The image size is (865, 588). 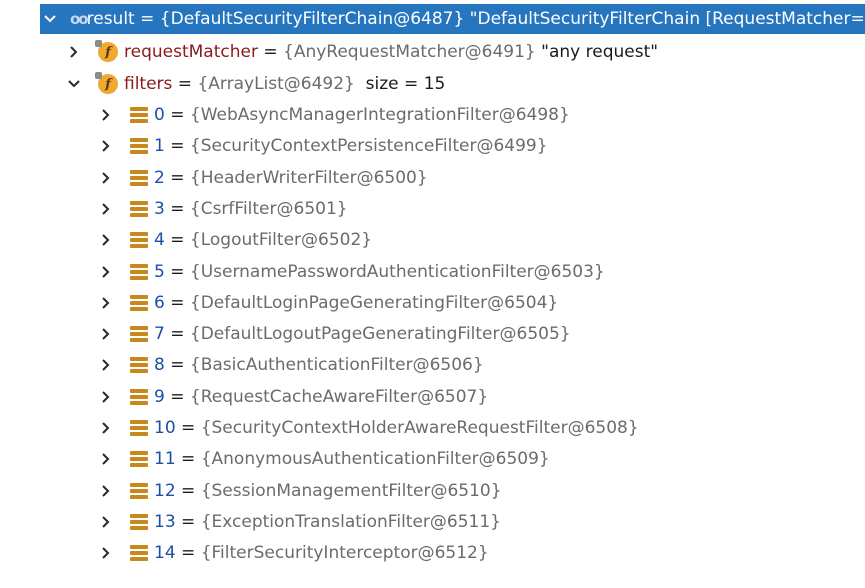 I want to click on tree-row-filter-element: 2 = {HeaderWriterFilter@6500}, so click(x=432, y=178).